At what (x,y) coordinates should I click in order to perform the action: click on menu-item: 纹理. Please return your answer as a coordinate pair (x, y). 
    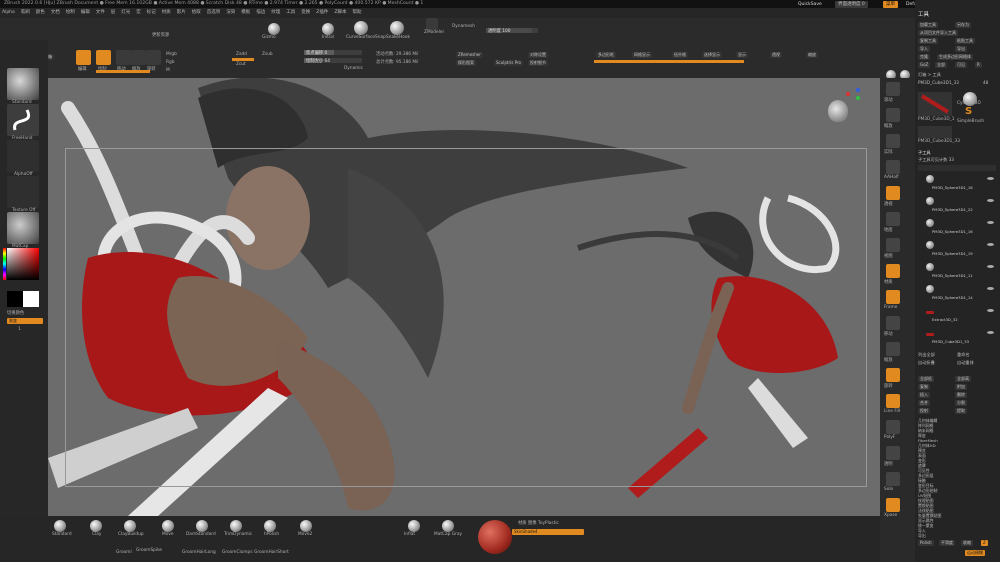
    Looking at the image, I should click on (275, 13).